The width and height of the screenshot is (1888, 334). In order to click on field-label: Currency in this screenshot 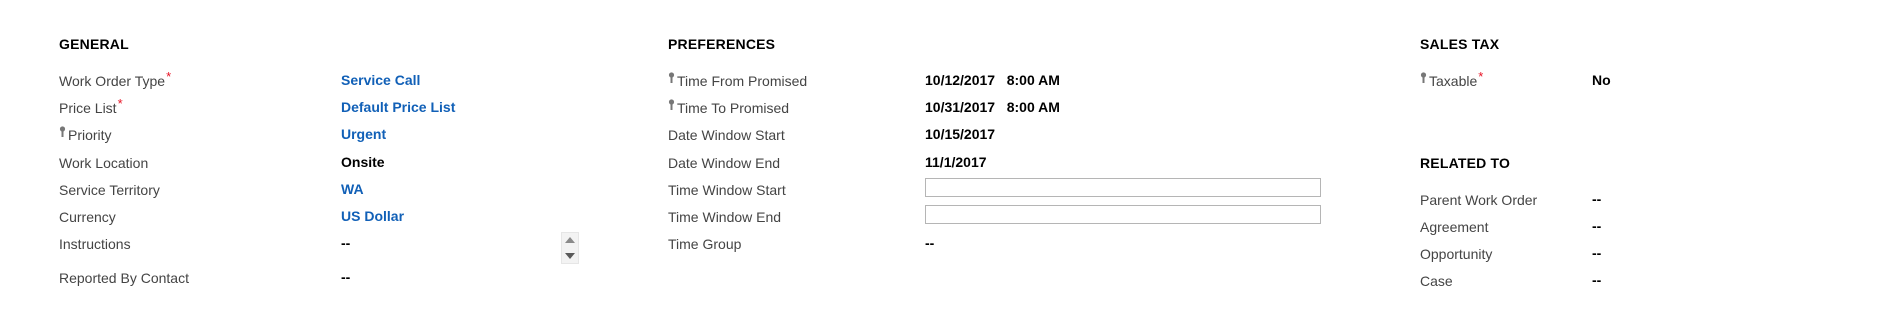, I will do `click(87, 217)`.